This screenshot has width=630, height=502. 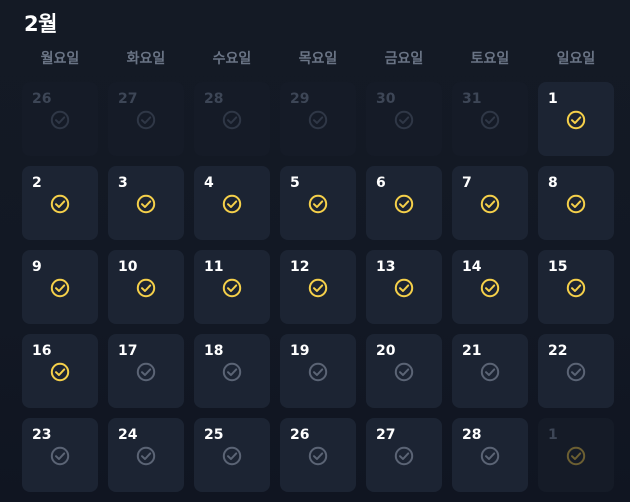 I want to click on weekday-label: 목요일, so click(x=318, y=59).